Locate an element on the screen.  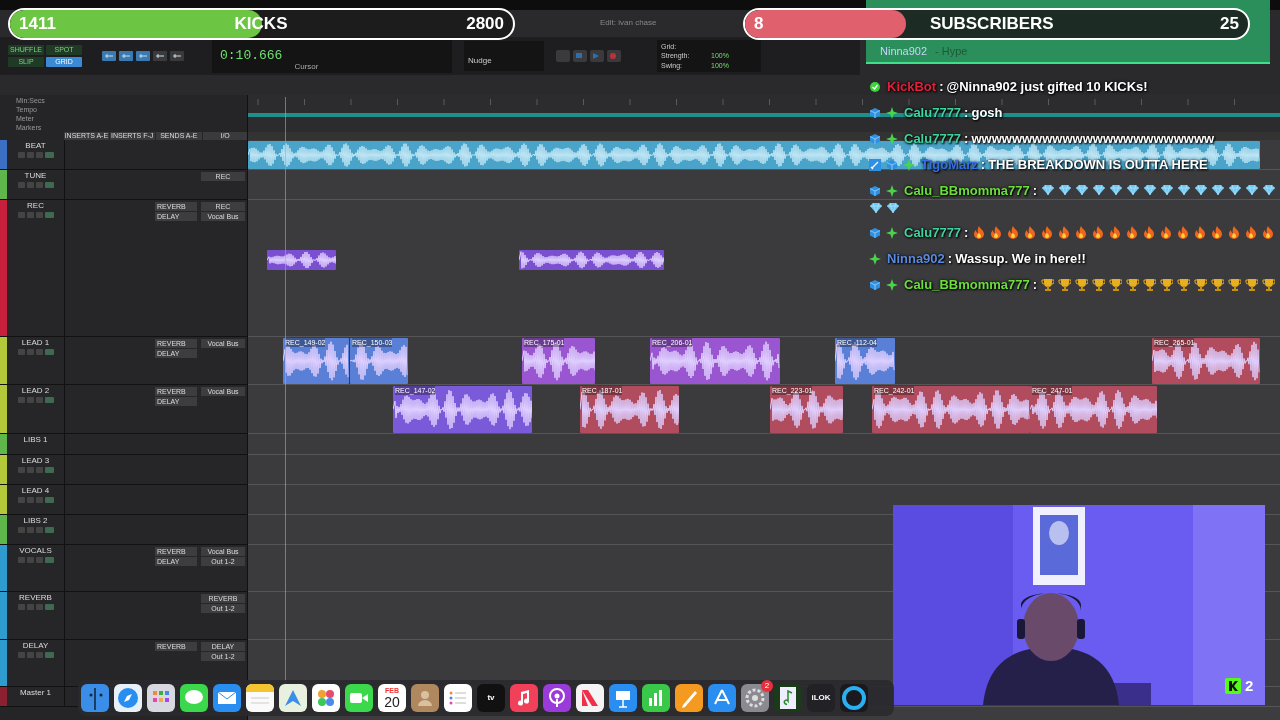
tv-icon: tv is located at coordinates (491, 698).